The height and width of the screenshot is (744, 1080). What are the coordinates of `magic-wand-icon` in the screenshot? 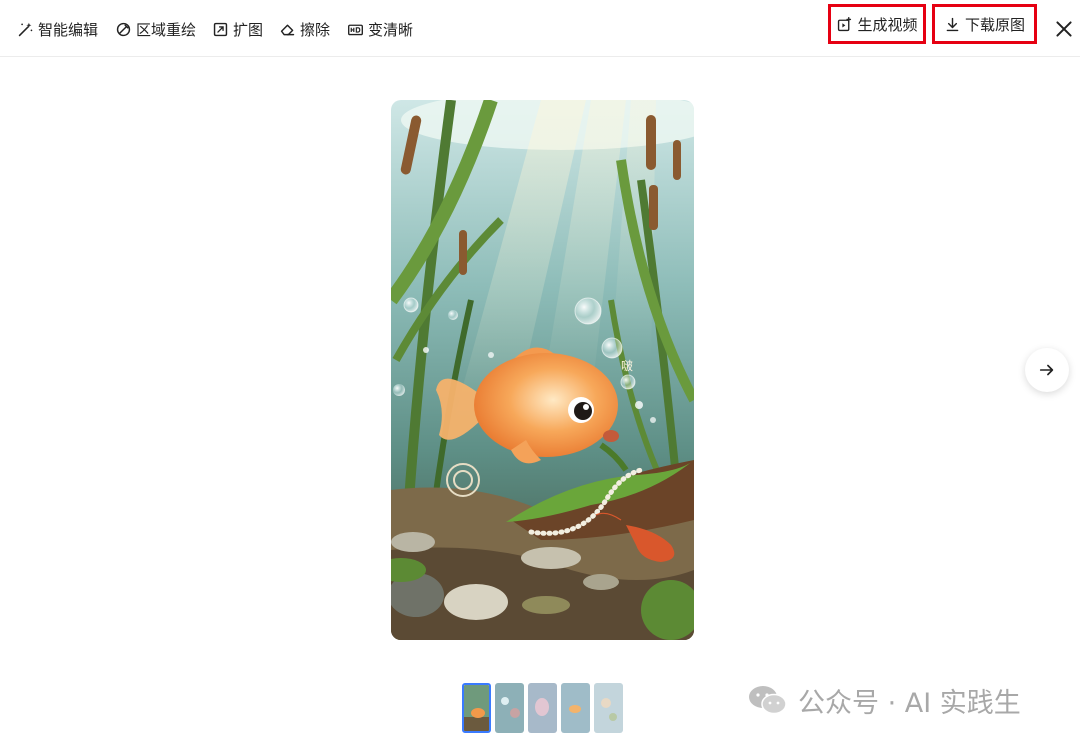 It's located at (25, 29).